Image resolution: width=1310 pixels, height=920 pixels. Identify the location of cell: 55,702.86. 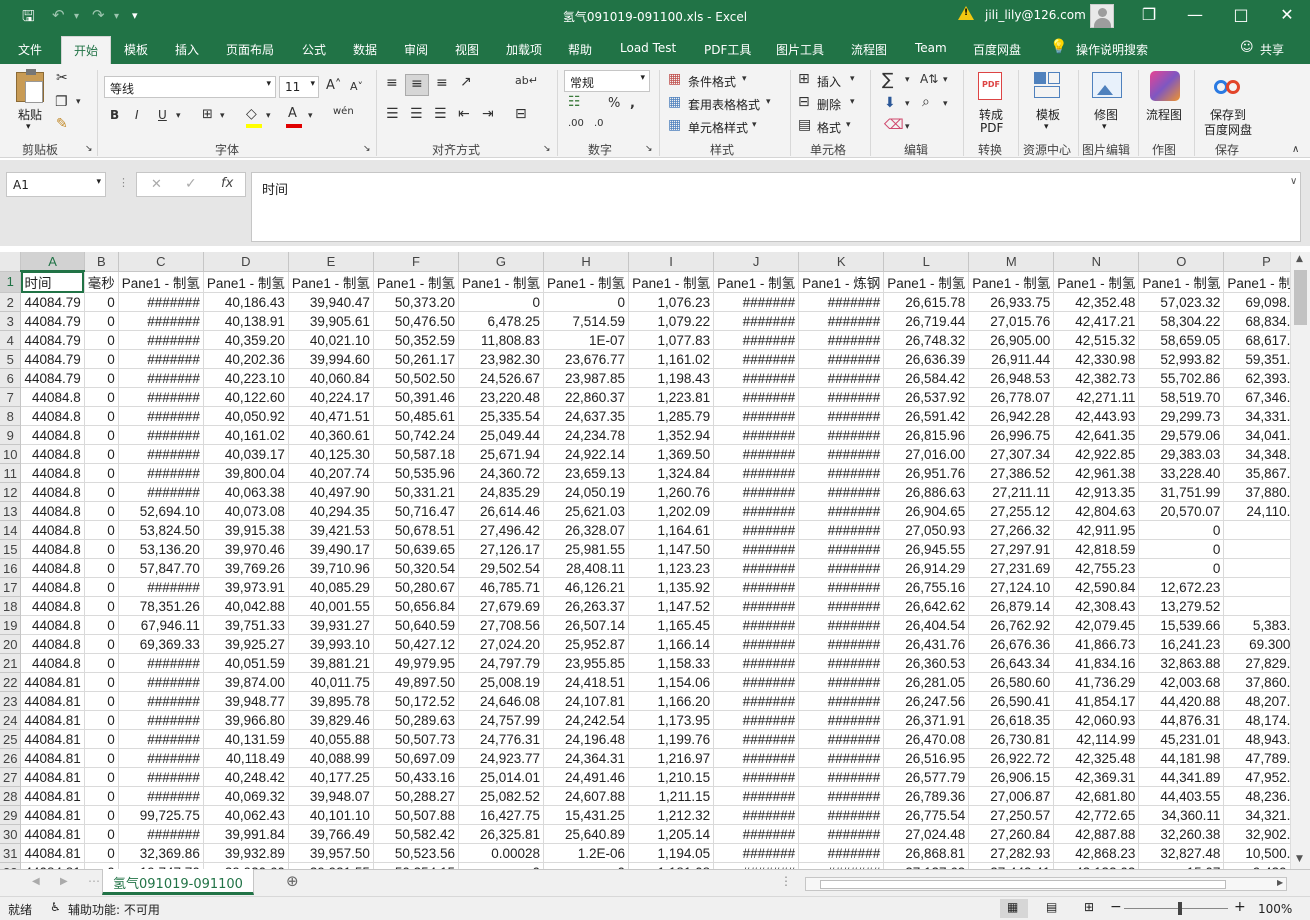
(1181, 378).